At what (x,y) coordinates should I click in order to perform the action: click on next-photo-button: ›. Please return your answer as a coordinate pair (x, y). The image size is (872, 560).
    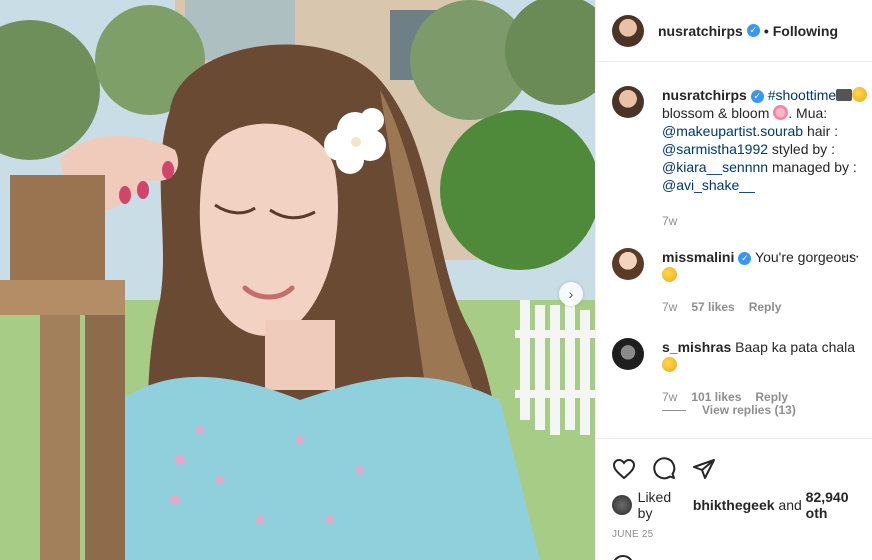
    Looking at the image, I should click on (571, 294).